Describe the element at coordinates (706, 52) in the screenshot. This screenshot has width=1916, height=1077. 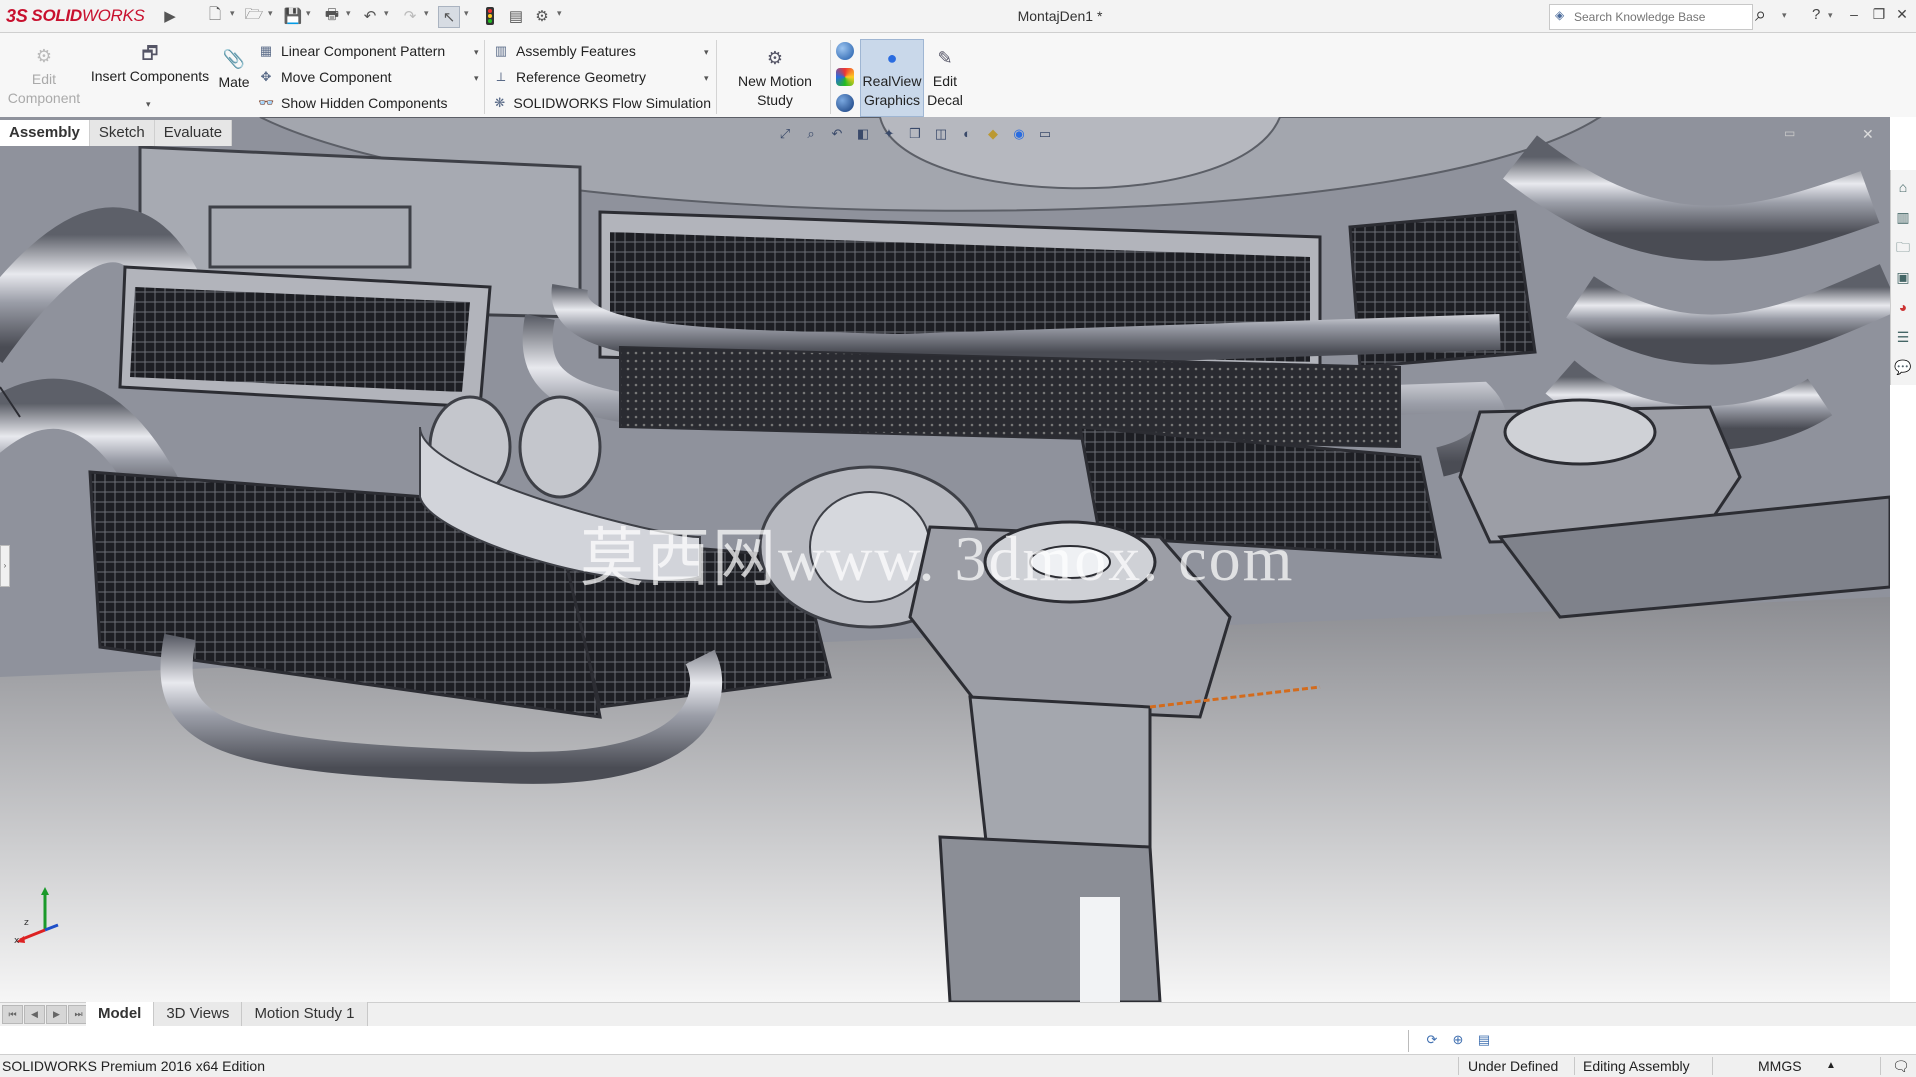
I see `assembly-features-caret: ▾` at that location.